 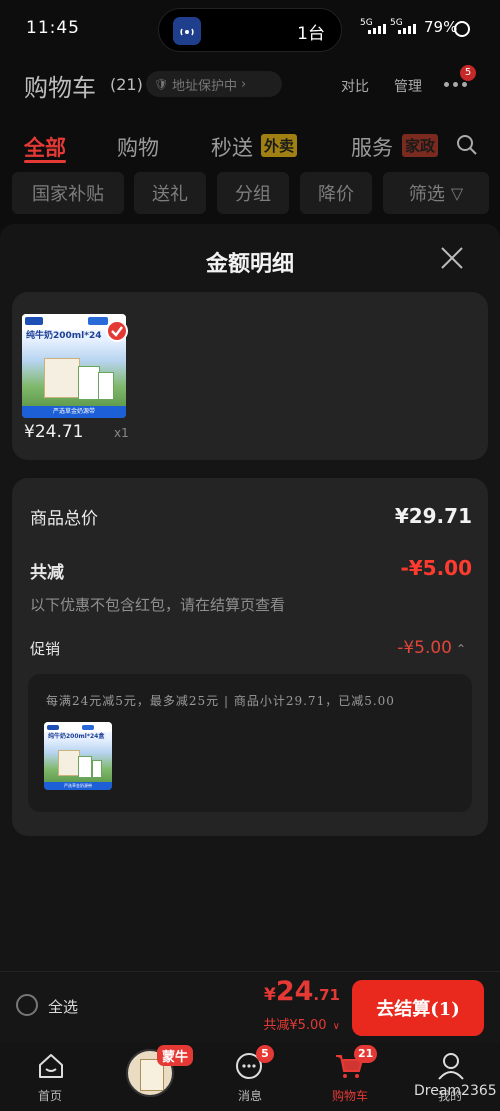 I want to click on total-yen: ¥, so click(x=270, y=995).